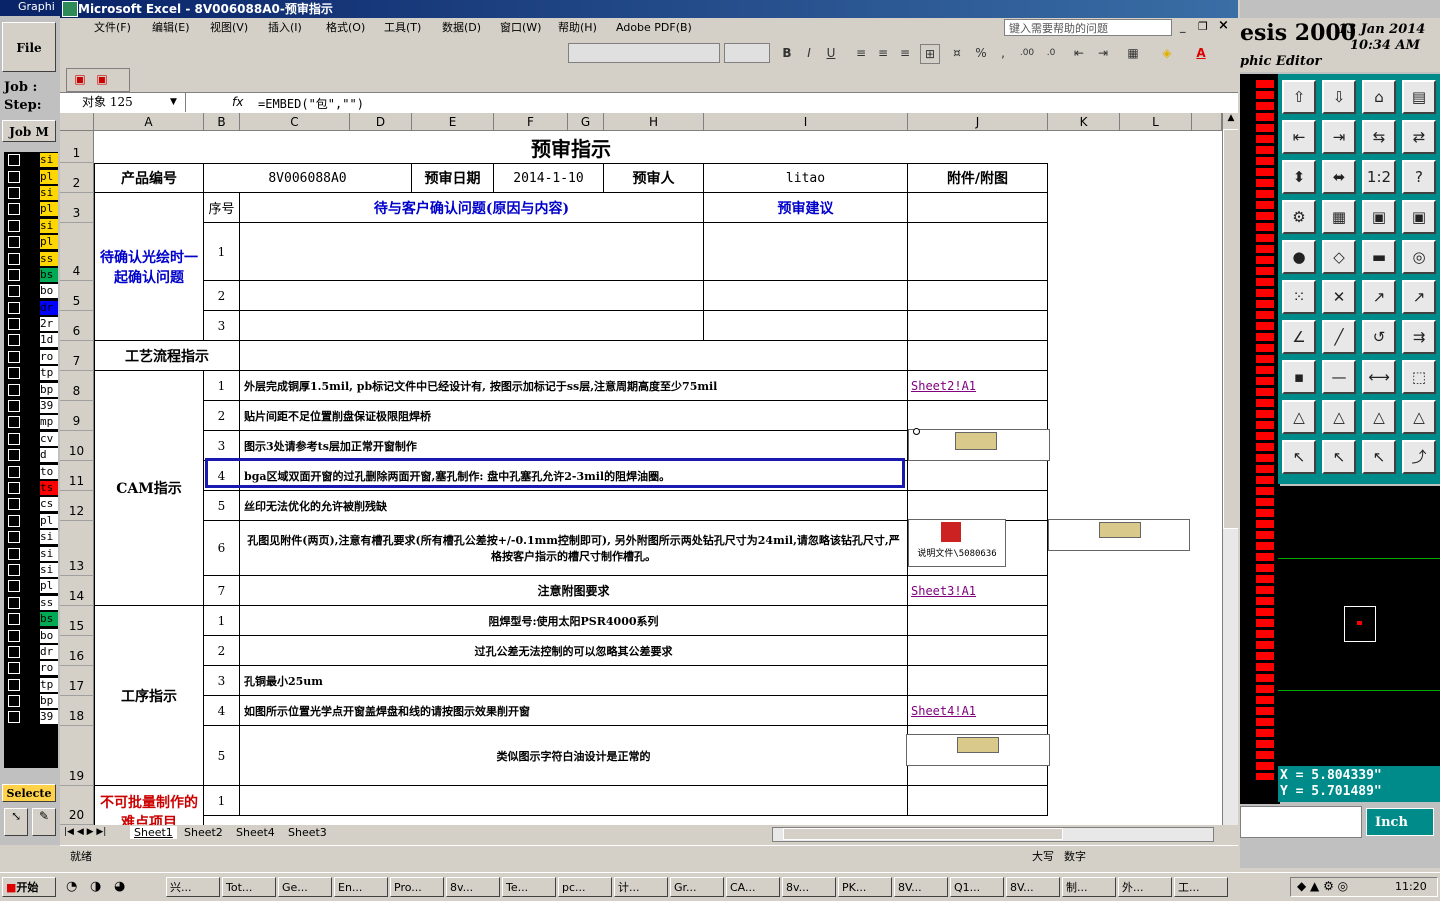 The image size is (1440, 901). I want to click on row-header-2: 2, so click(77, 178).